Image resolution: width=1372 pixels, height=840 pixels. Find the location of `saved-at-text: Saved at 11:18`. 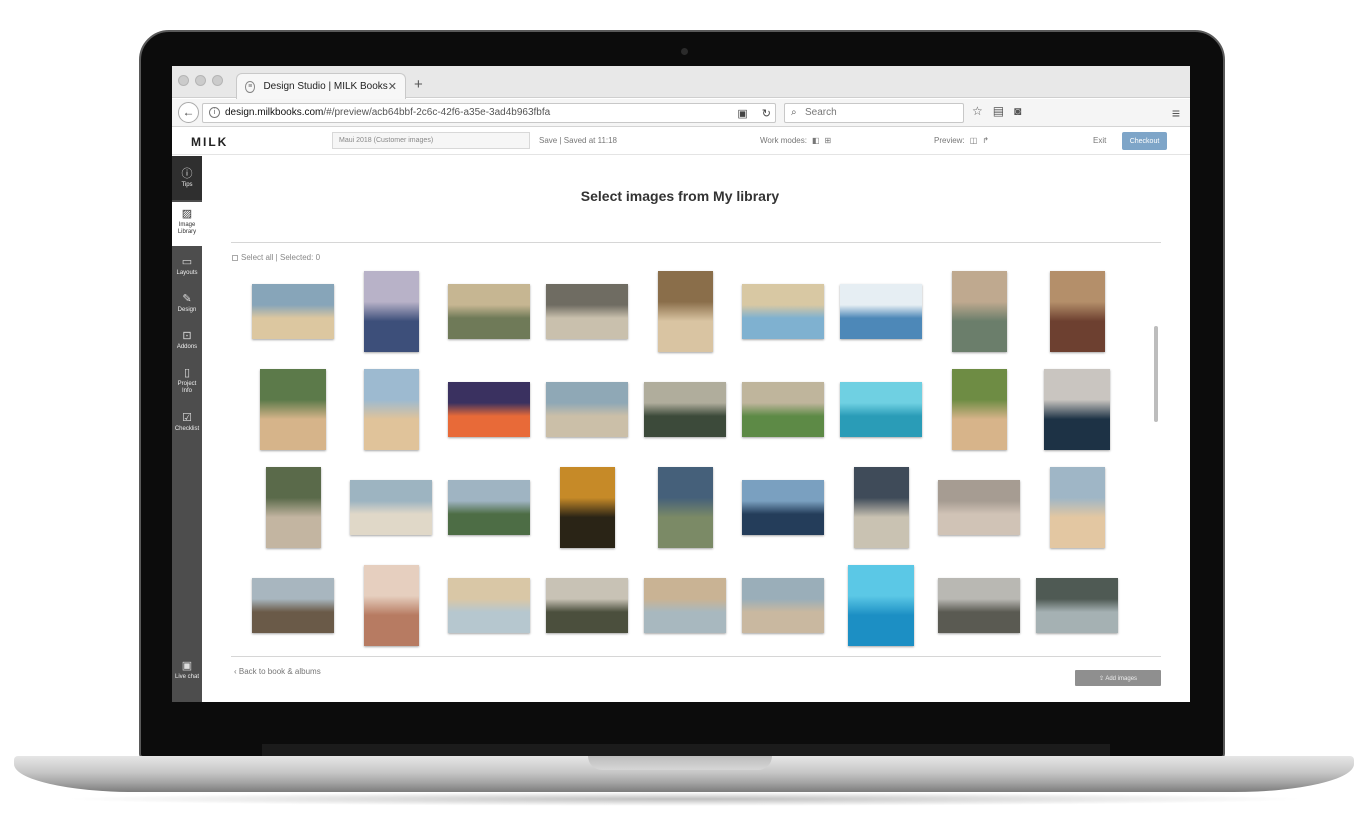

saved-at-text: Saved at 11:18 is located at coordinates (590, 140).